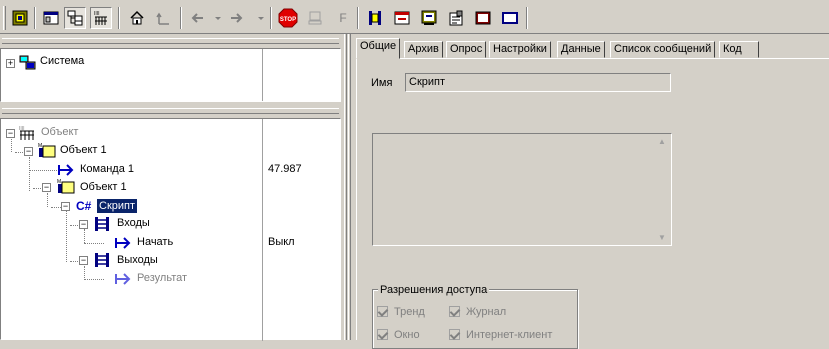 Image resolution: width=829 pixels, height=349 pixels. What do you see at coordinates (83, 150) in the screenshot?
I see `tree-node-object1: Объект 1` at bounding box center [83, 150].